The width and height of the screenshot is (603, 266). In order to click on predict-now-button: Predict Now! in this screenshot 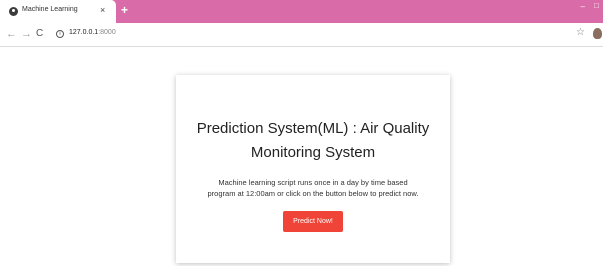, I will do `click(313, 221)`.